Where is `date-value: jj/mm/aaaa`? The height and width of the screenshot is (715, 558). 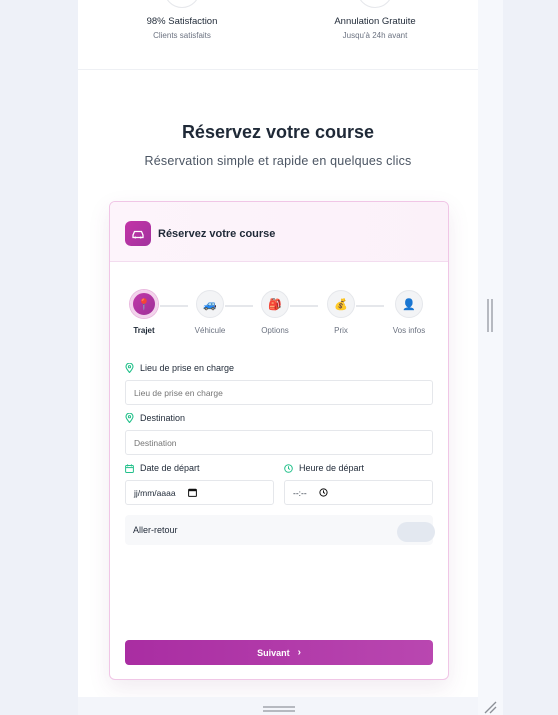
date-value: jj/mm/aaaa is located at coordinates (155, 492).